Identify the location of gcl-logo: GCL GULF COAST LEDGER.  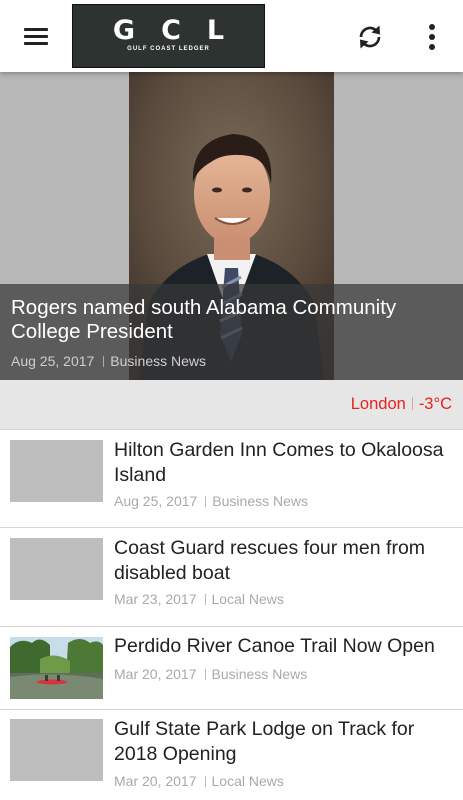
(168, 36).